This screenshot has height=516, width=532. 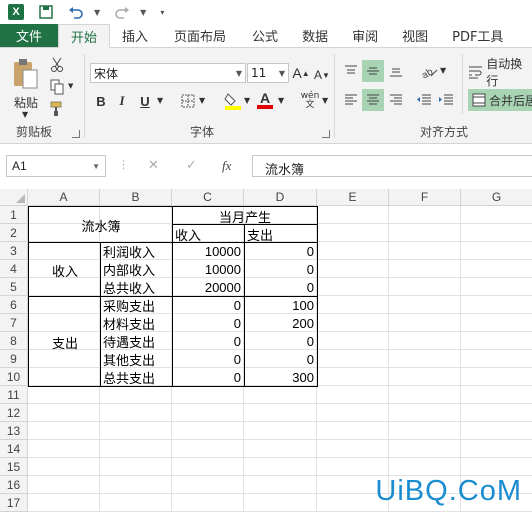 What do you see at coordinates (396, 100) in the screenshot?
I see `align-right-icon` at bounding box center [396, 100].